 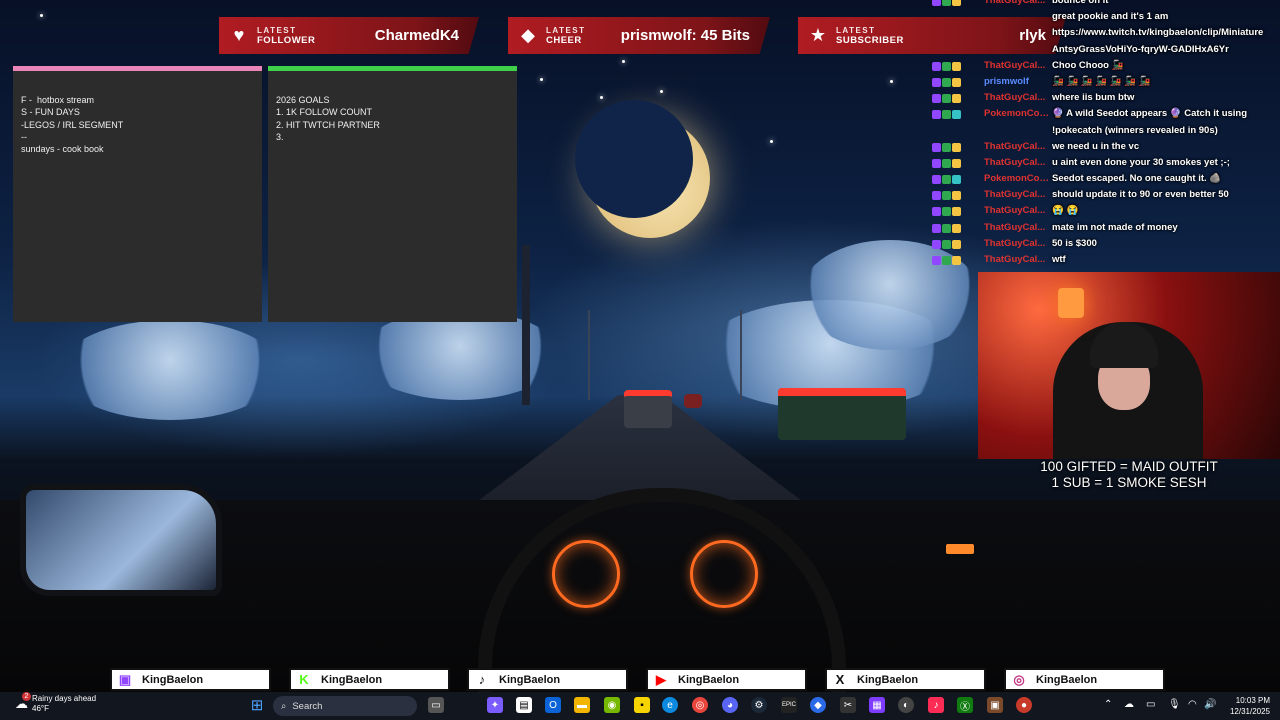 I want to click on onedrive-icon: ☁, so click(x=1129, y=704).